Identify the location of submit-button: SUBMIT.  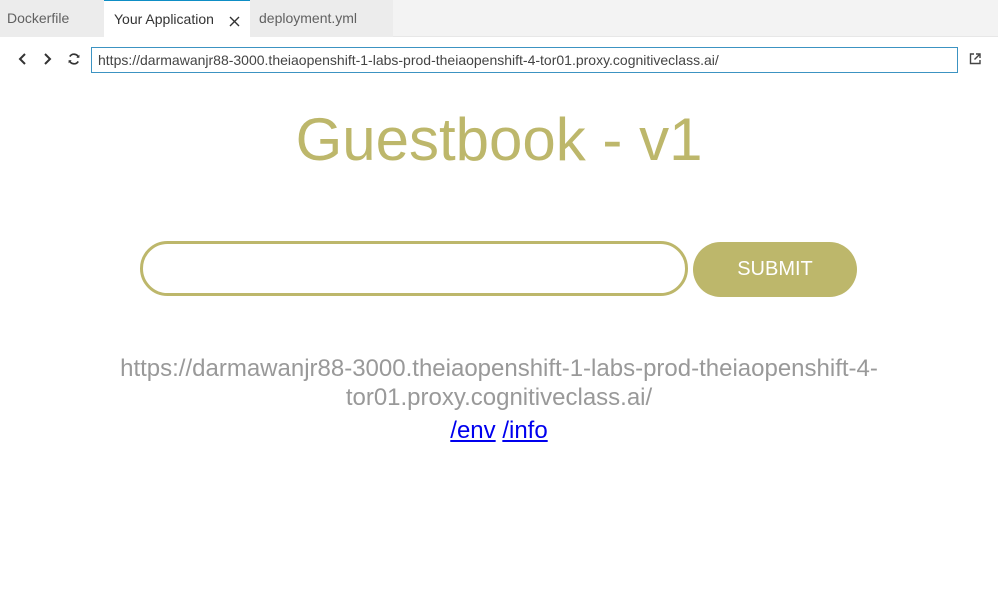
(775, 269).